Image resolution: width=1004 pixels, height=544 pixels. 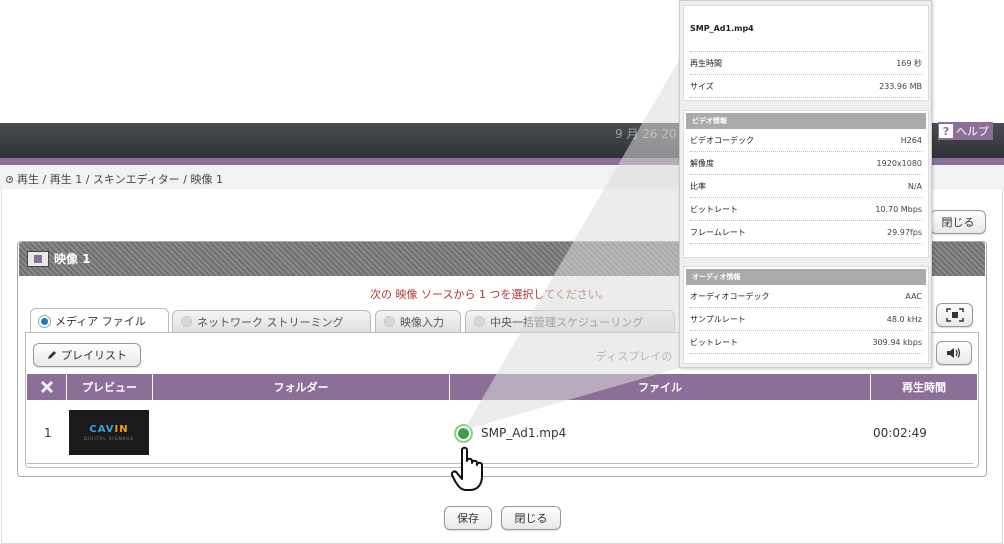 I want to click on tab-label: ネットワーク ストリーミング, so click(x=270, y=322).